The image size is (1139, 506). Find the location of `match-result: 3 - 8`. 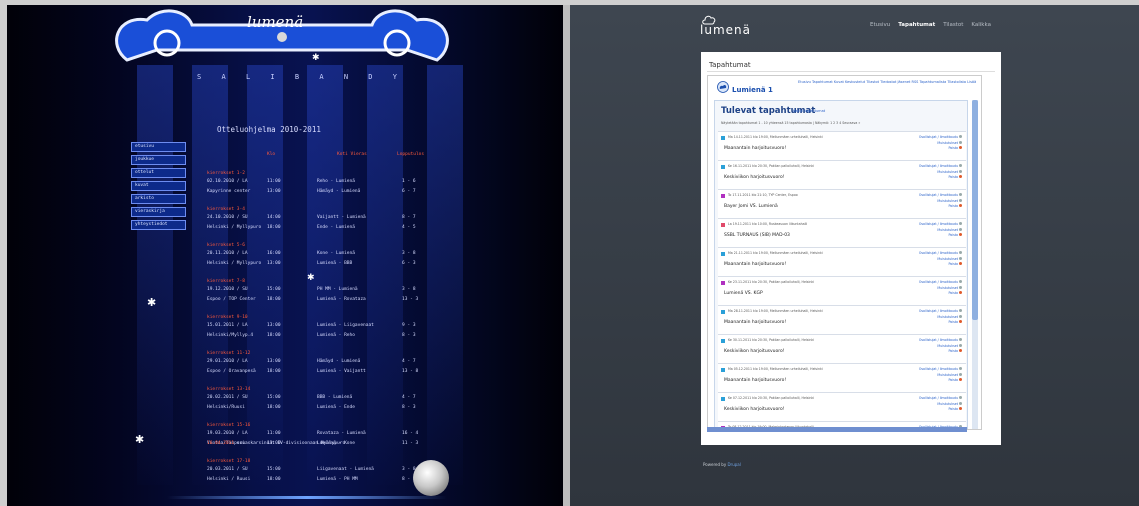

match-result: 3 - 8 is located at coordinates (409, 253).